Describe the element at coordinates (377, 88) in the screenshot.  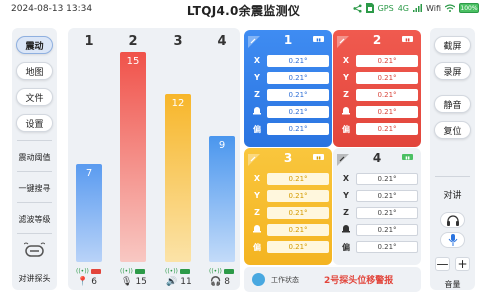
I see `probe-card-2: 2 ▮▮ X 0.21° Y 0.21° Z 0.21° 0.21° 偏 0.21°` at that location.